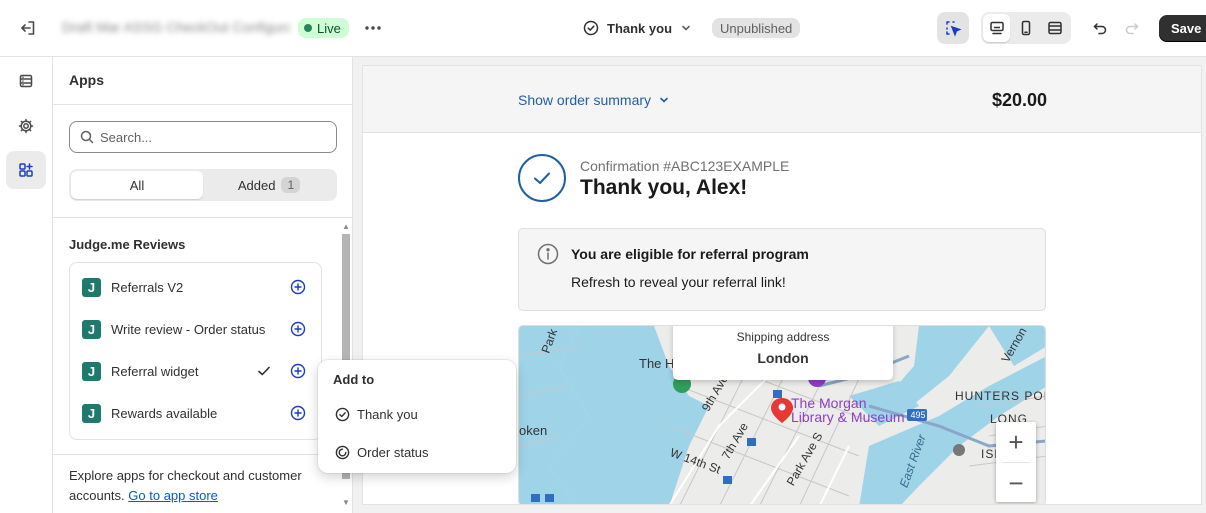 This screenshot has height=513, width=1206. Describe the element at coordinates (1000, 396) in the screenshot. I see `map-label: HUNTERS POIN` at that location.